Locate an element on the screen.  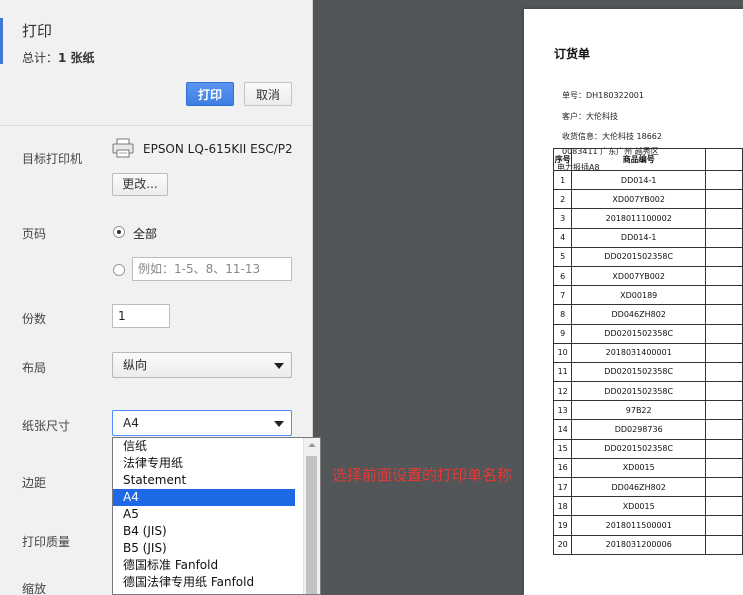
paper-size-select-value: A4 is located at coordinates (131, 423).